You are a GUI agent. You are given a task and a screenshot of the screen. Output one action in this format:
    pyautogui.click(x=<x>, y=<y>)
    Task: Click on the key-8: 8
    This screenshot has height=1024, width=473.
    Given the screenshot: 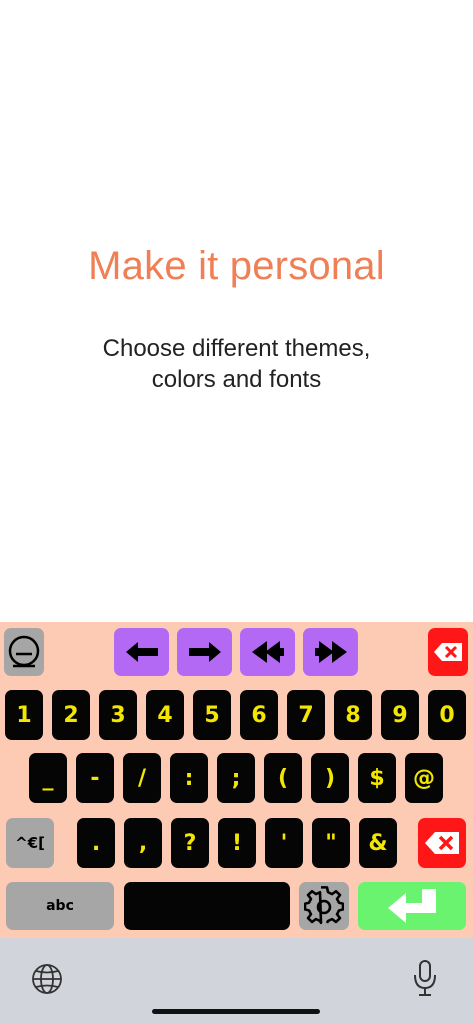 What is the action you would take?
    pyautogui.click(x=353, y=715)
    